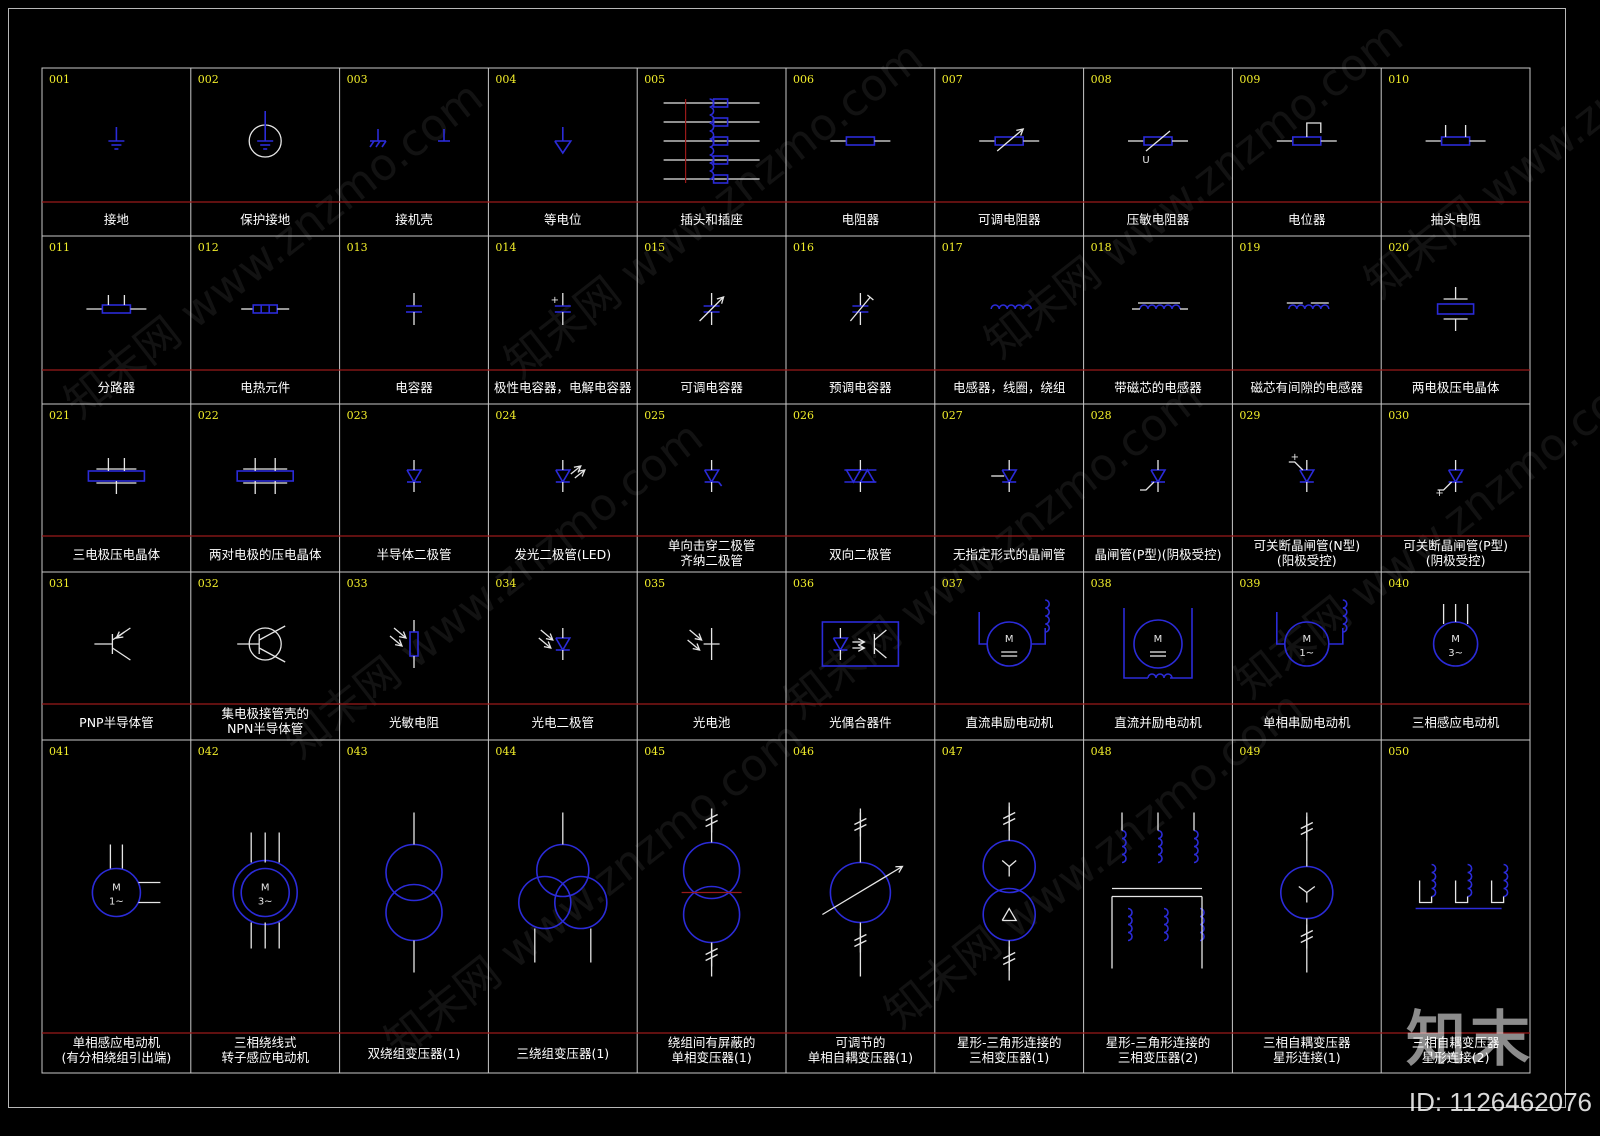  I want to click on zener-diode-icon, so click(713, 476).